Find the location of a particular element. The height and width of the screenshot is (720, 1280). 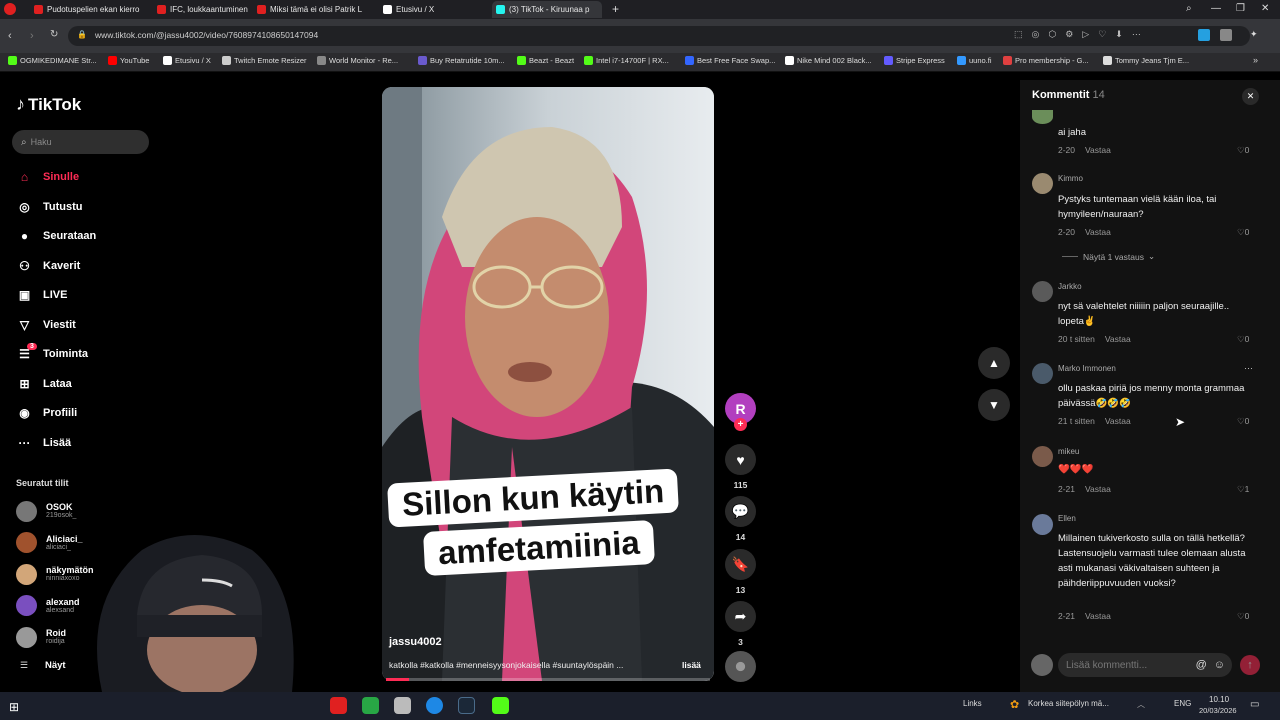

like-button: ♥ is located at coordinates (740, 459).